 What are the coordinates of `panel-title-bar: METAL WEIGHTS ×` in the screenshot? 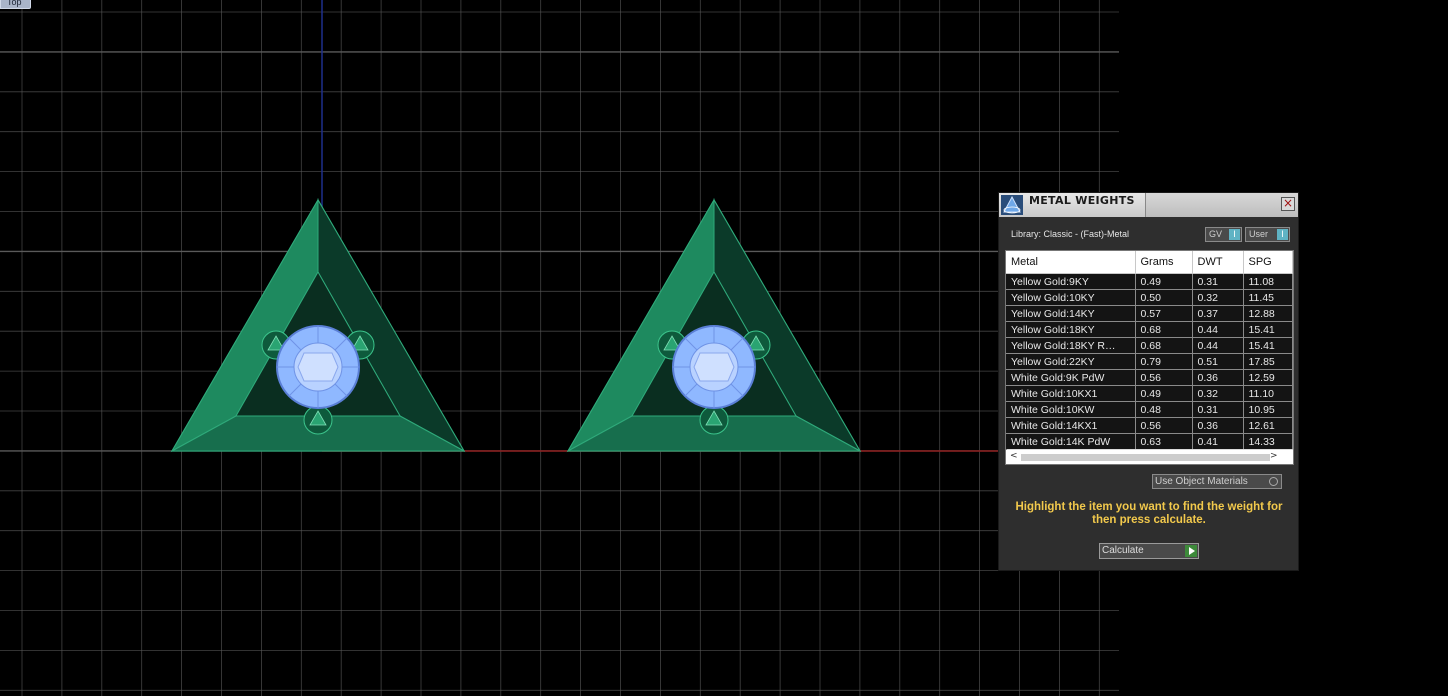 It's located at (1148, 205).